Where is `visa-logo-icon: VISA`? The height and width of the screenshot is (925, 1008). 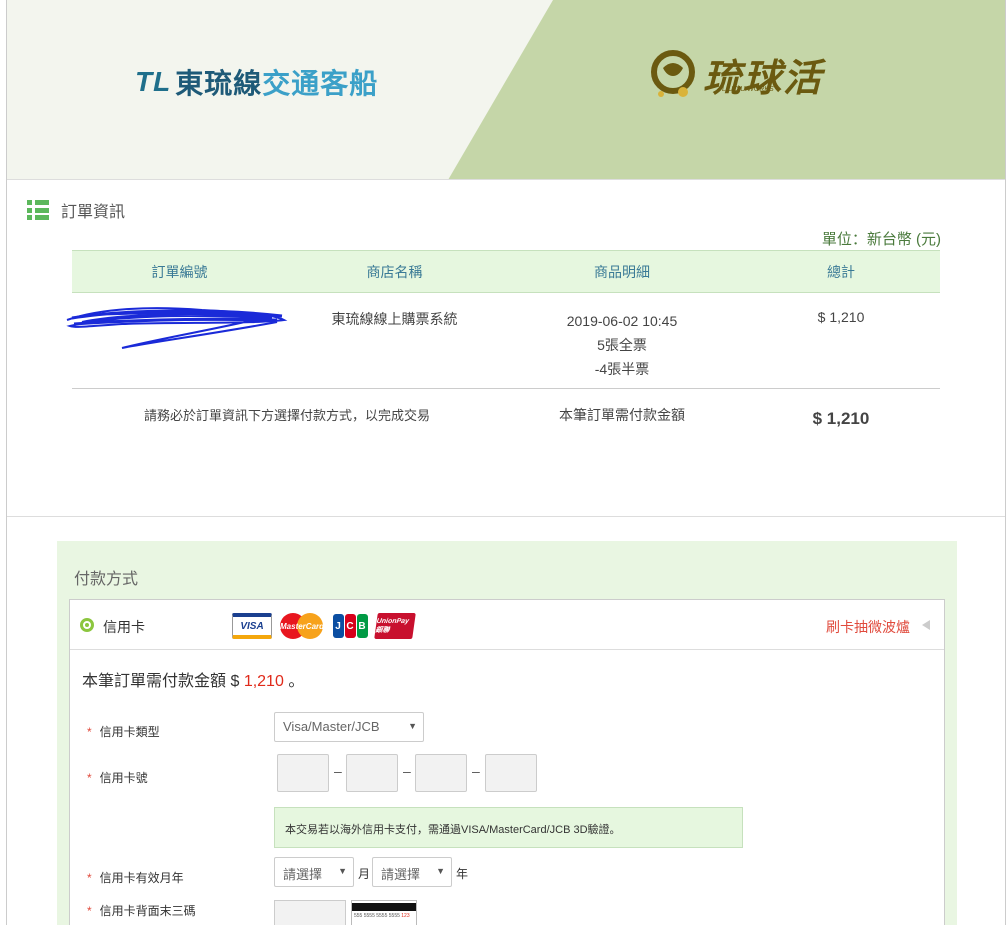
visa-logo-icon: VISA is located at coordinates (252, 626).